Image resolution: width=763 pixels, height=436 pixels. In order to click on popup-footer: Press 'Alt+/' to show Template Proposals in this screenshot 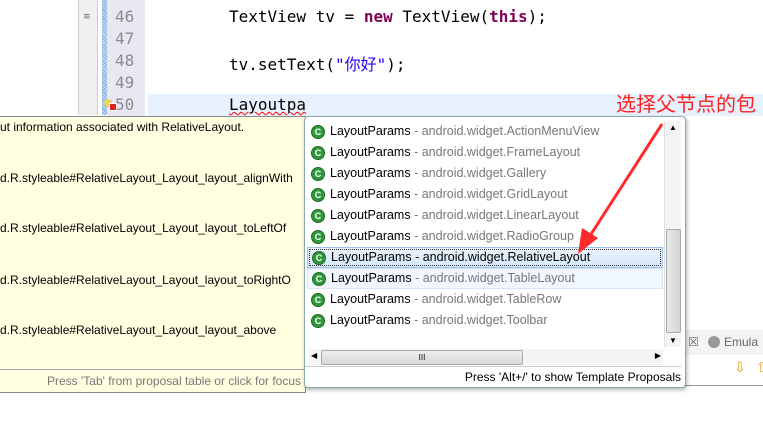, I will do `click(493, 376)`.